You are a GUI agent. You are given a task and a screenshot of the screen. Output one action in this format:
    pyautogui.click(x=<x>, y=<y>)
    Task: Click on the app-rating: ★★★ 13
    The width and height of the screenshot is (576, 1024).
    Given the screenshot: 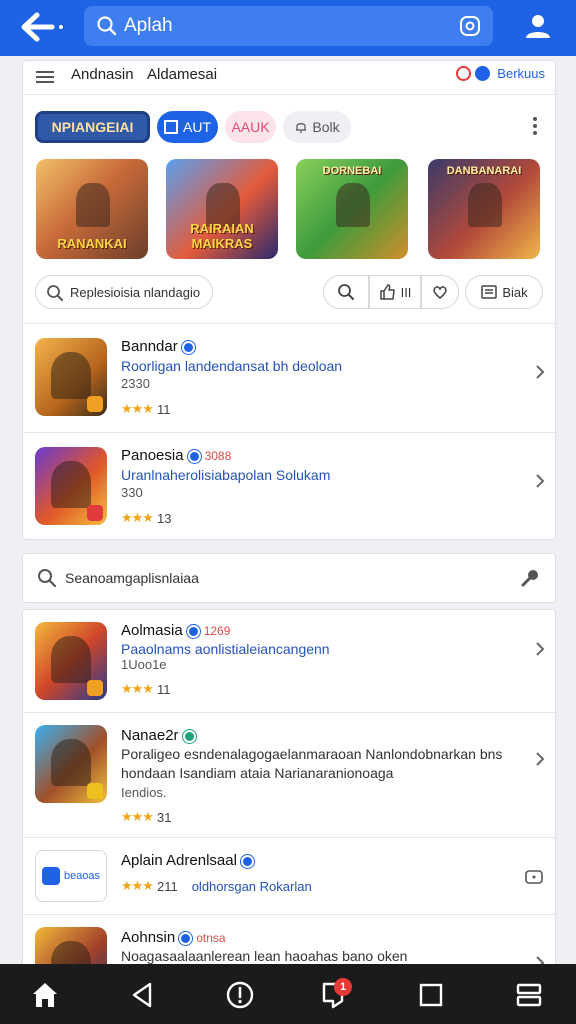 What is the action you would take?
    pyautogui.click(x=146, y=518)
    